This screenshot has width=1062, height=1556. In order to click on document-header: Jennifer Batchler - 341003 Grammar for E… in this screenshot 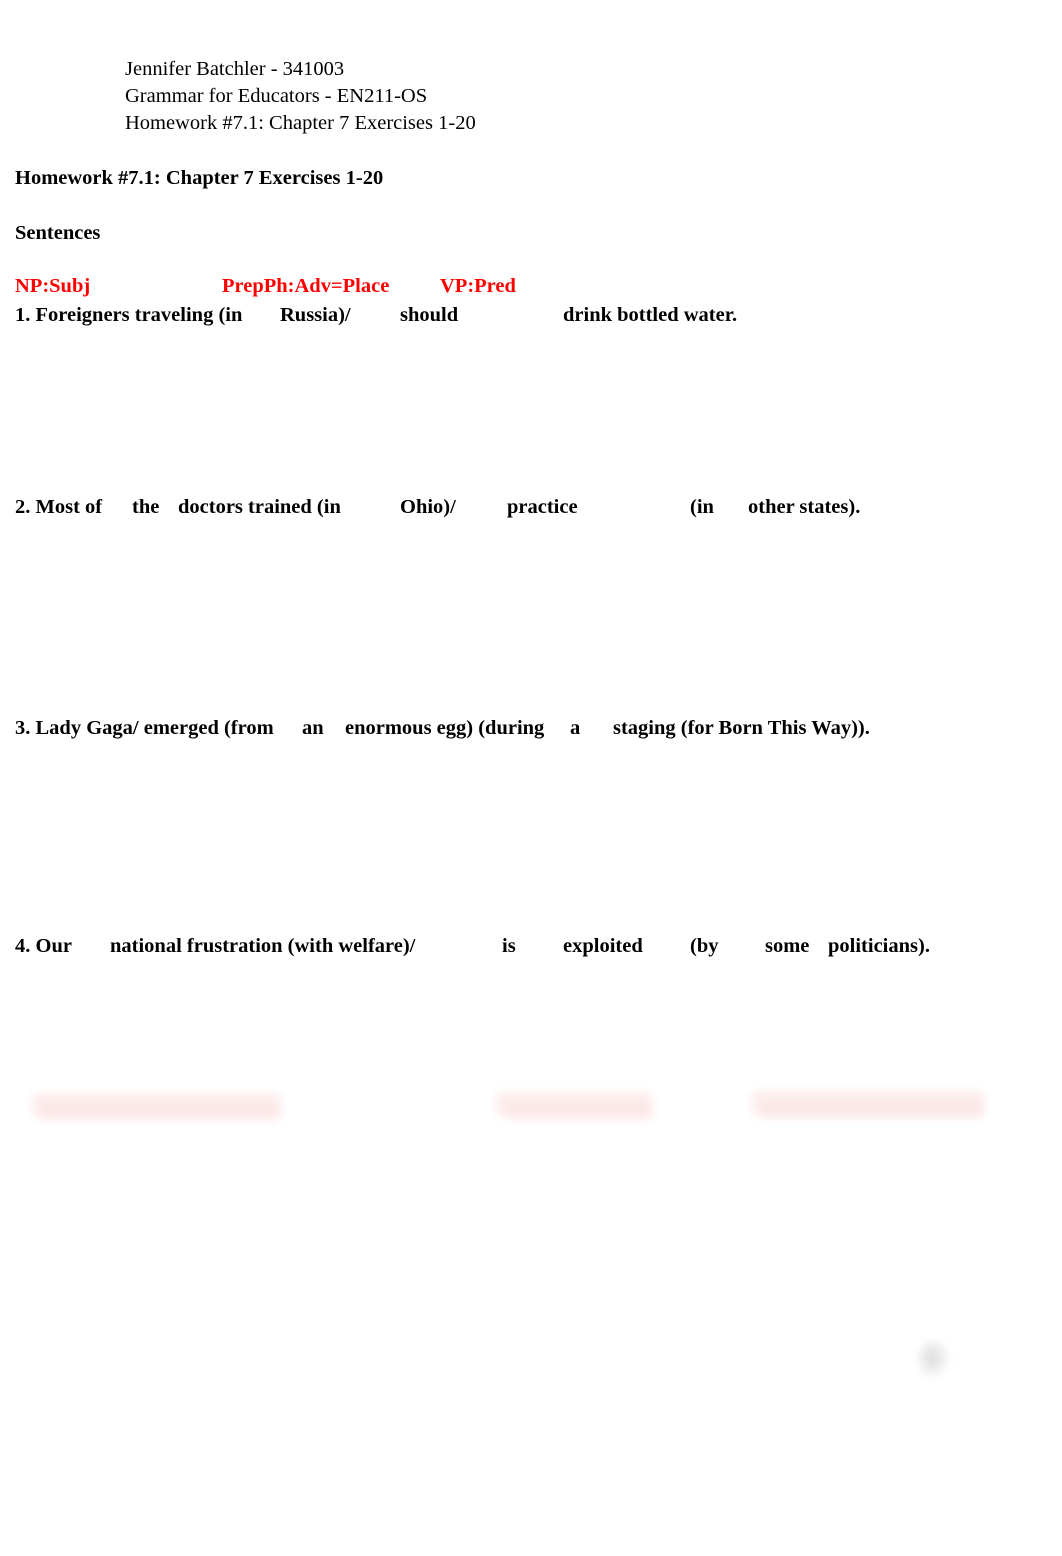, I will do `click(300, 96)`.